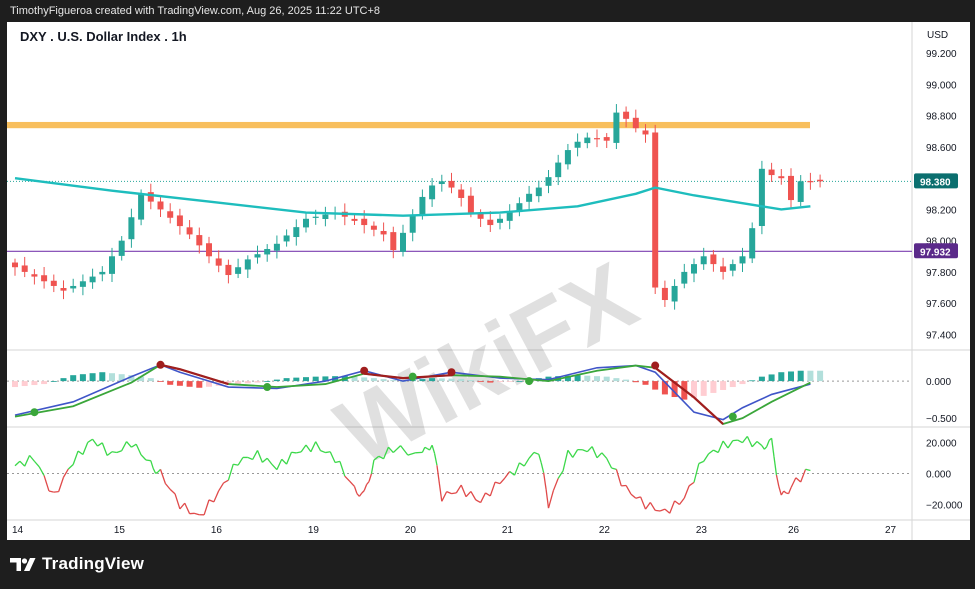 The height and width of the screenshot is (589, 975). Describe the element at coordinates (891, 530) in the screenshot. I see `time-tick-label: 27` at that location.